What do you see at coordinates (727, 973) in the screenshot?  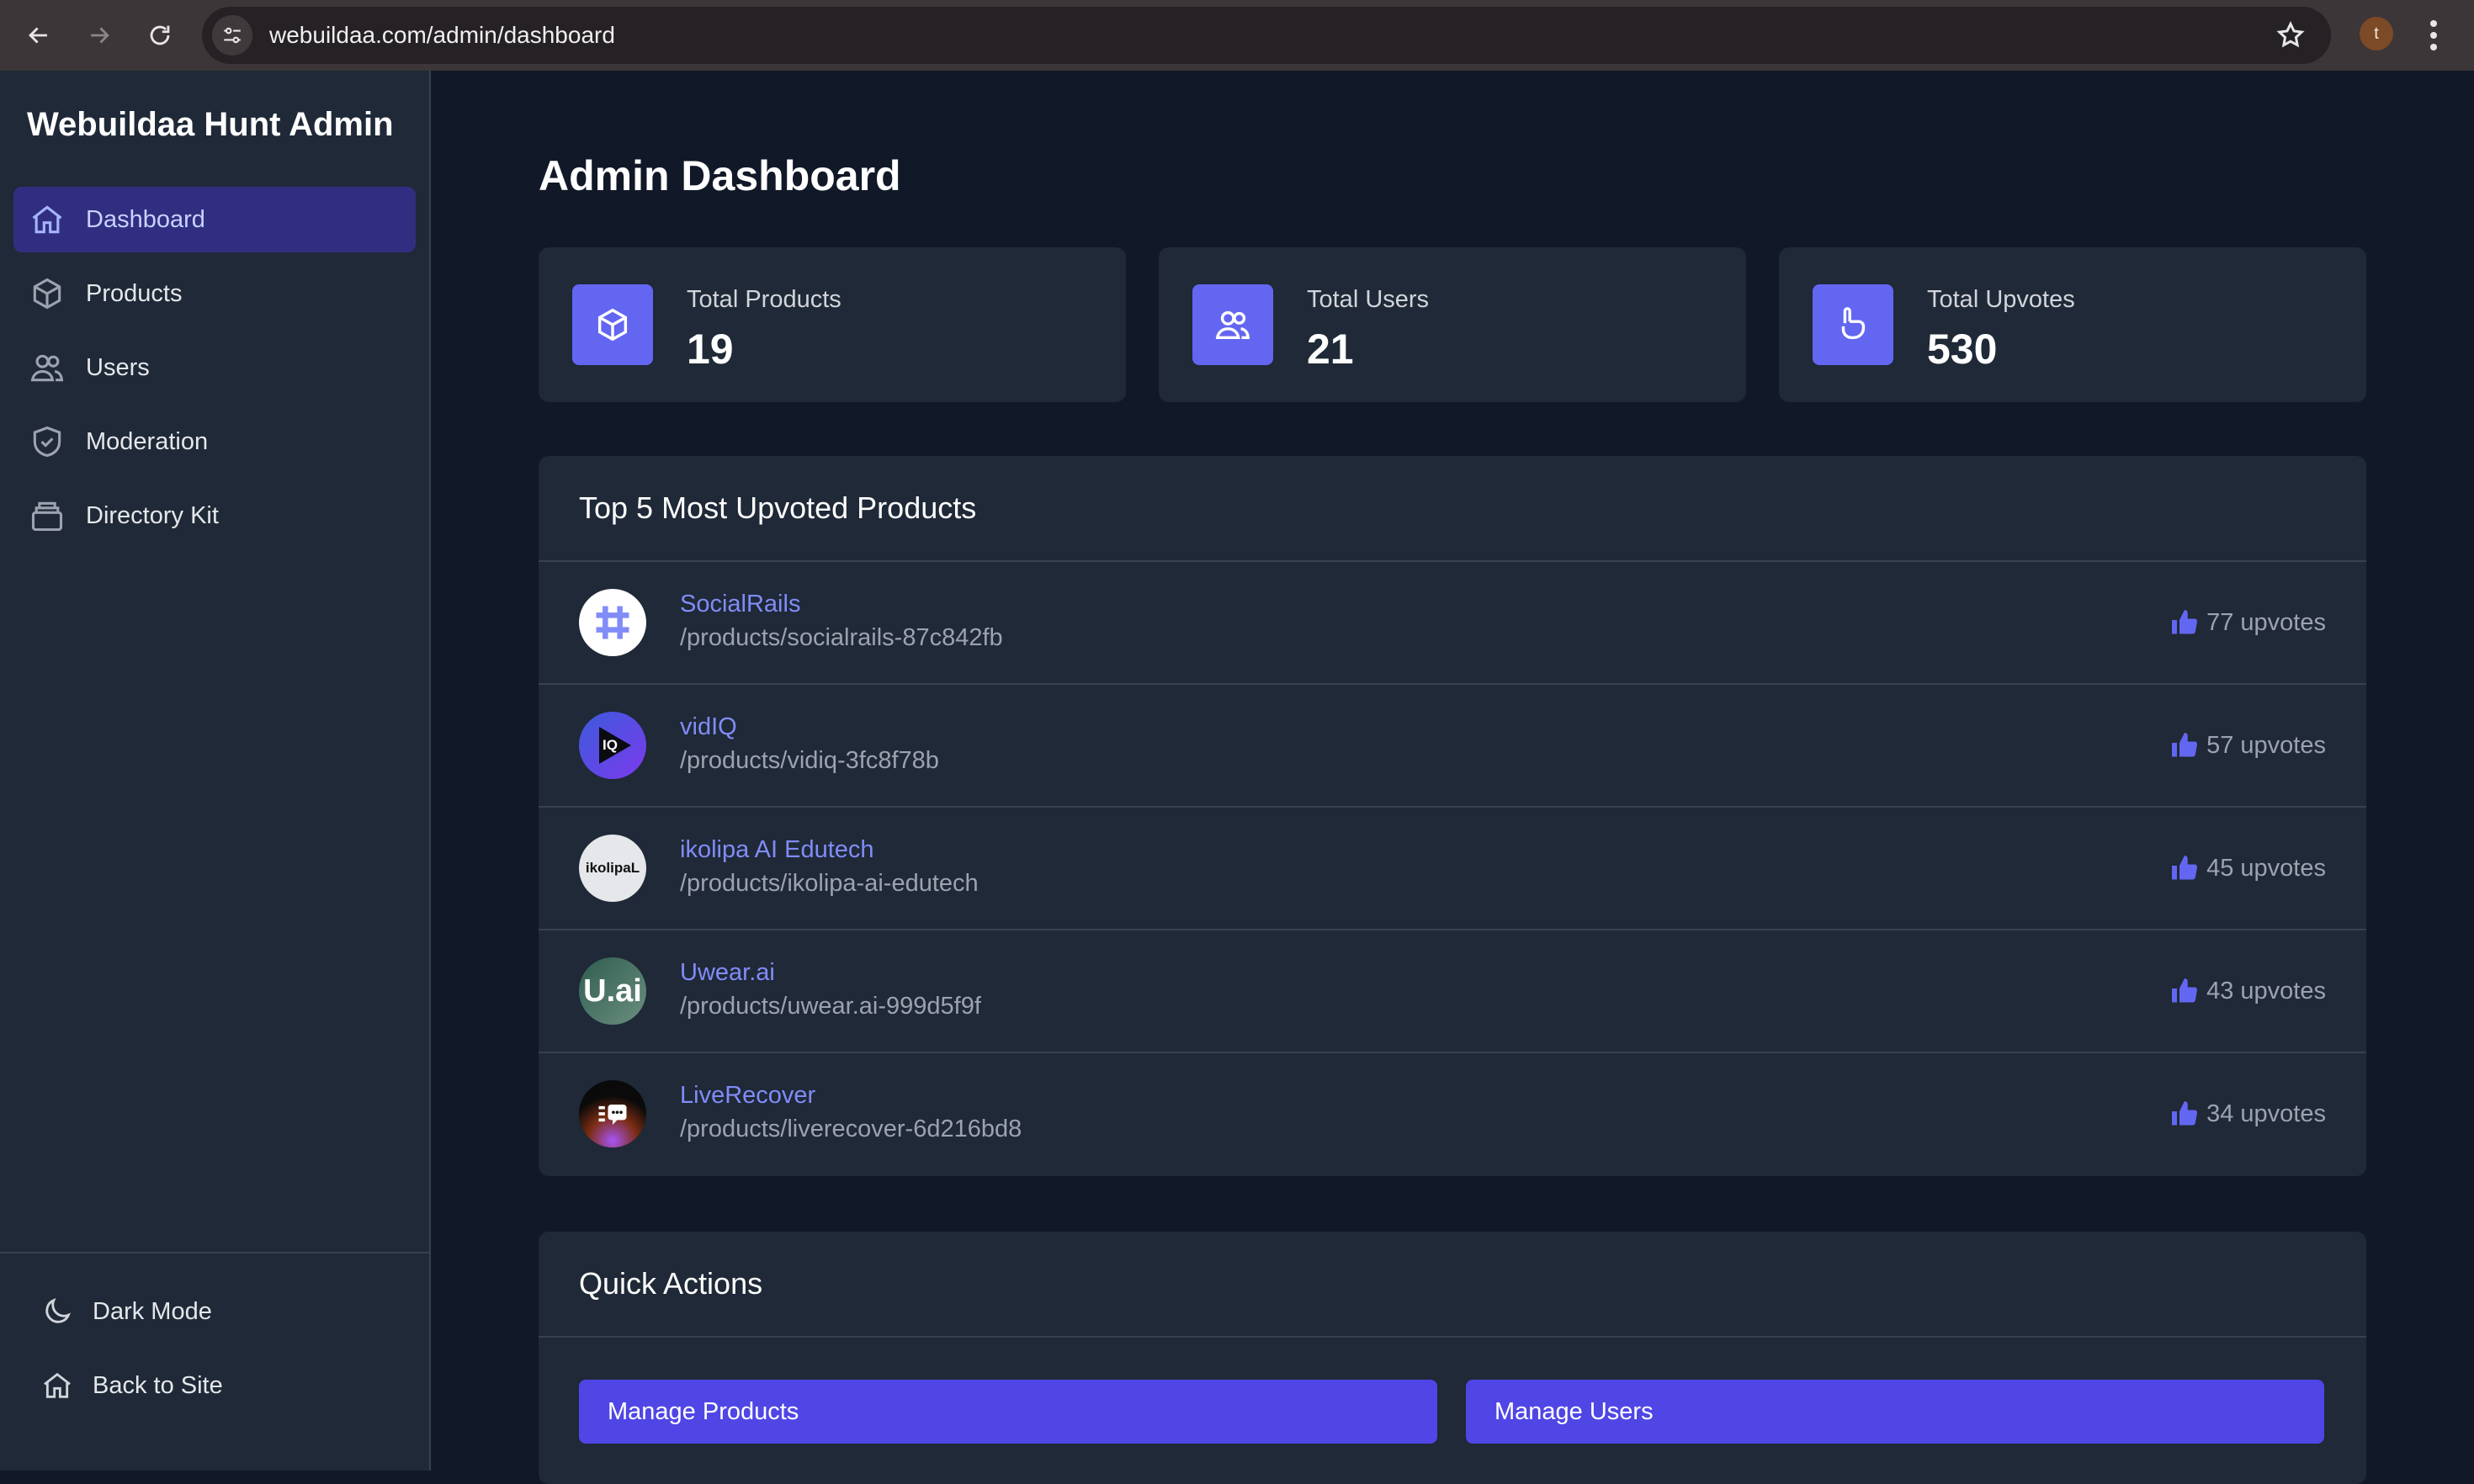 I see `product-name-link: Uwear.ai` at bounding box center [727, 973].